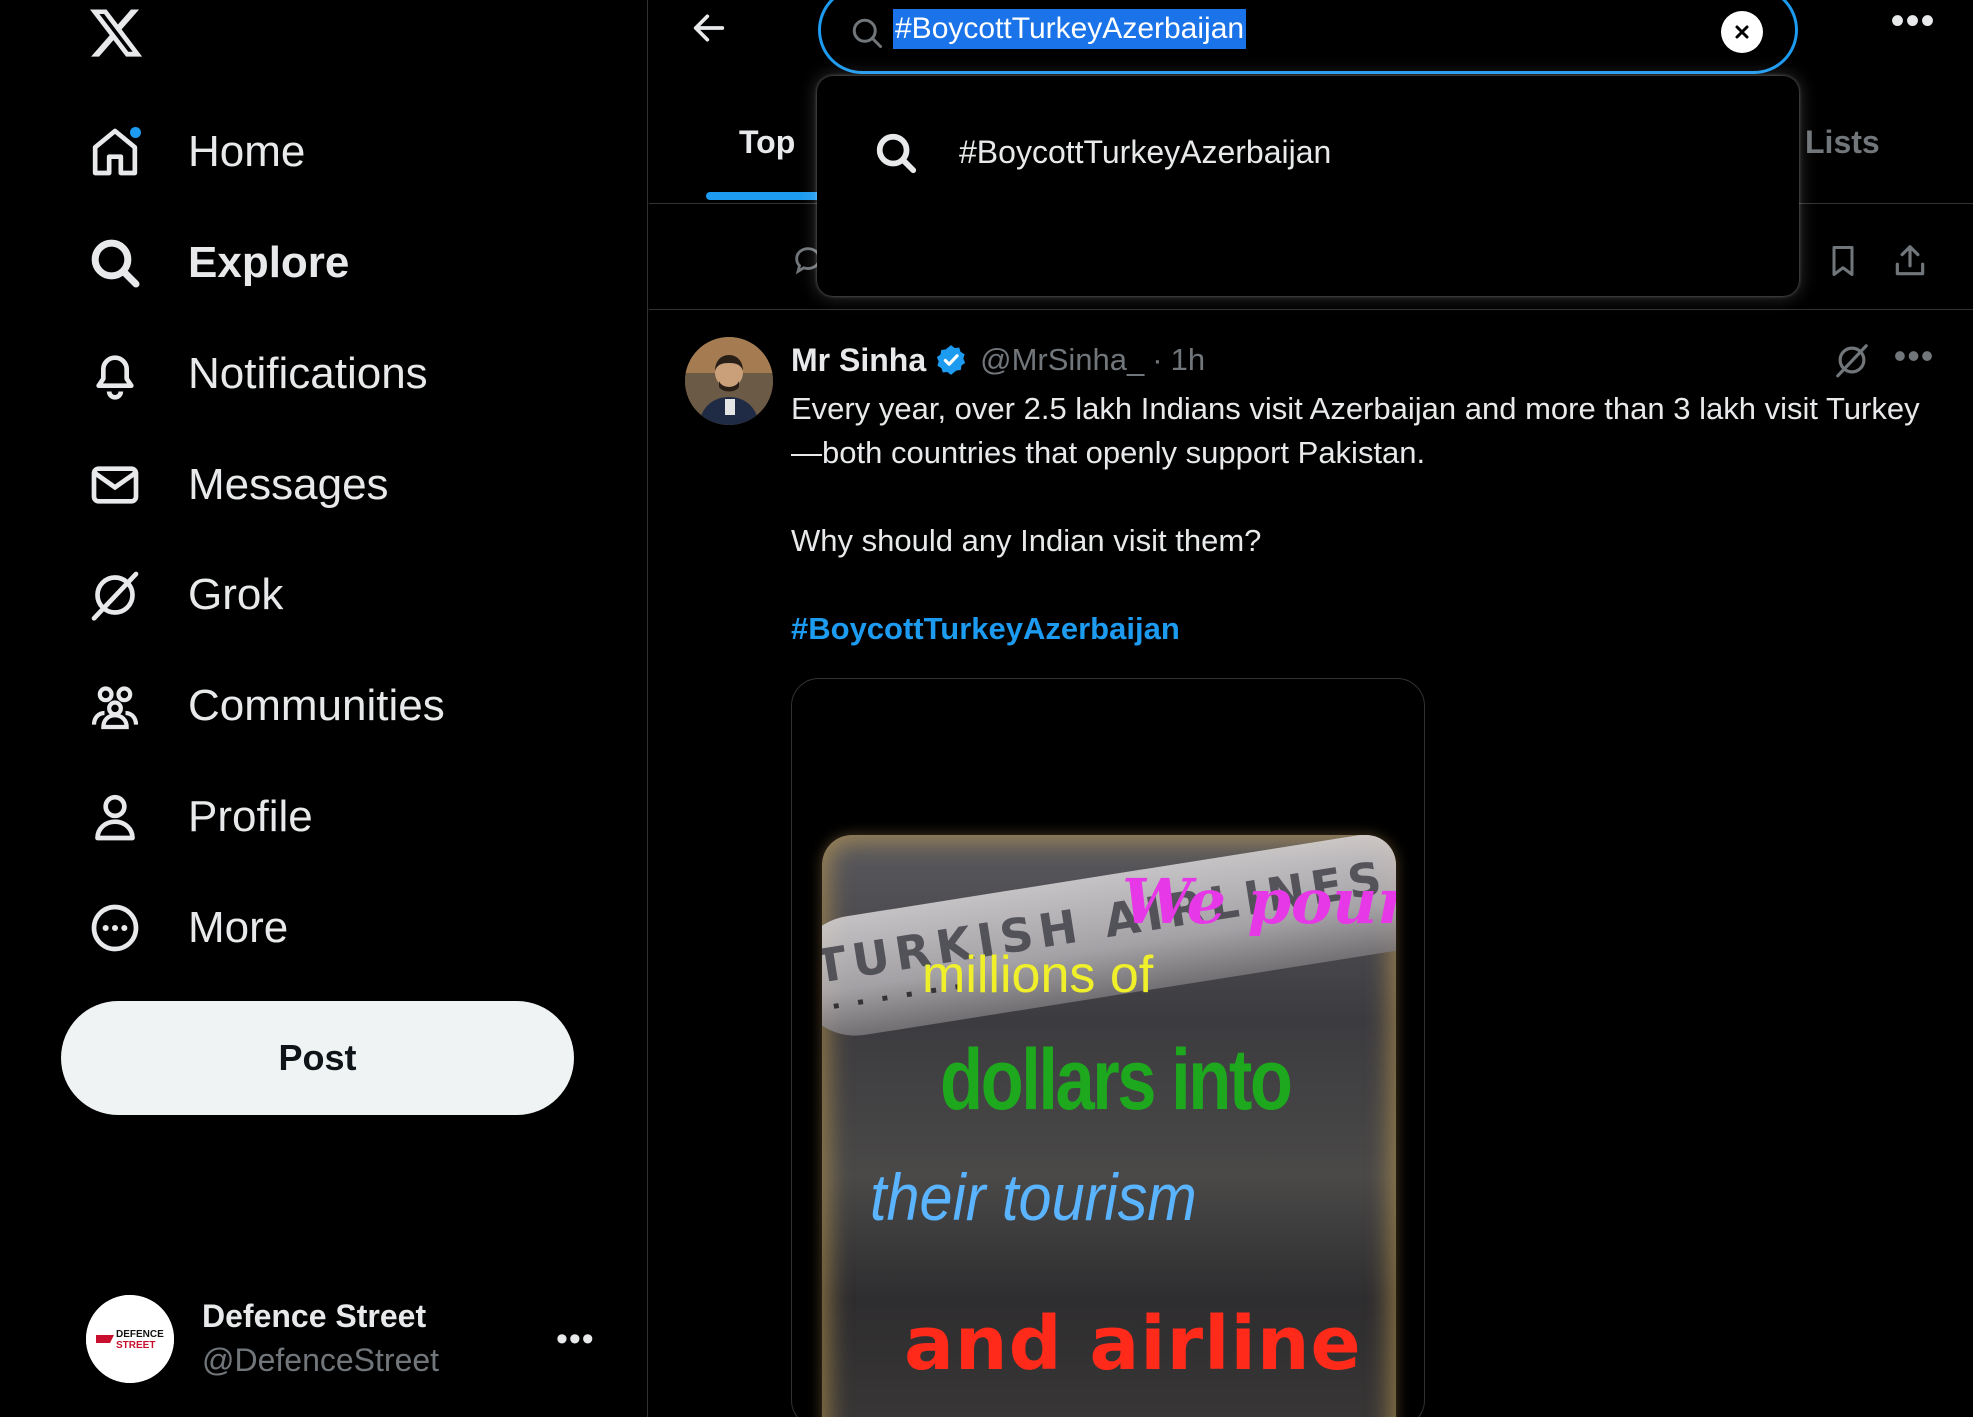 This screenshot has width=1973, height=1417. What do you see at coordinates (1910, 261) in the screenshot?
I see `share-icon` at bounding box center [1910, 261].